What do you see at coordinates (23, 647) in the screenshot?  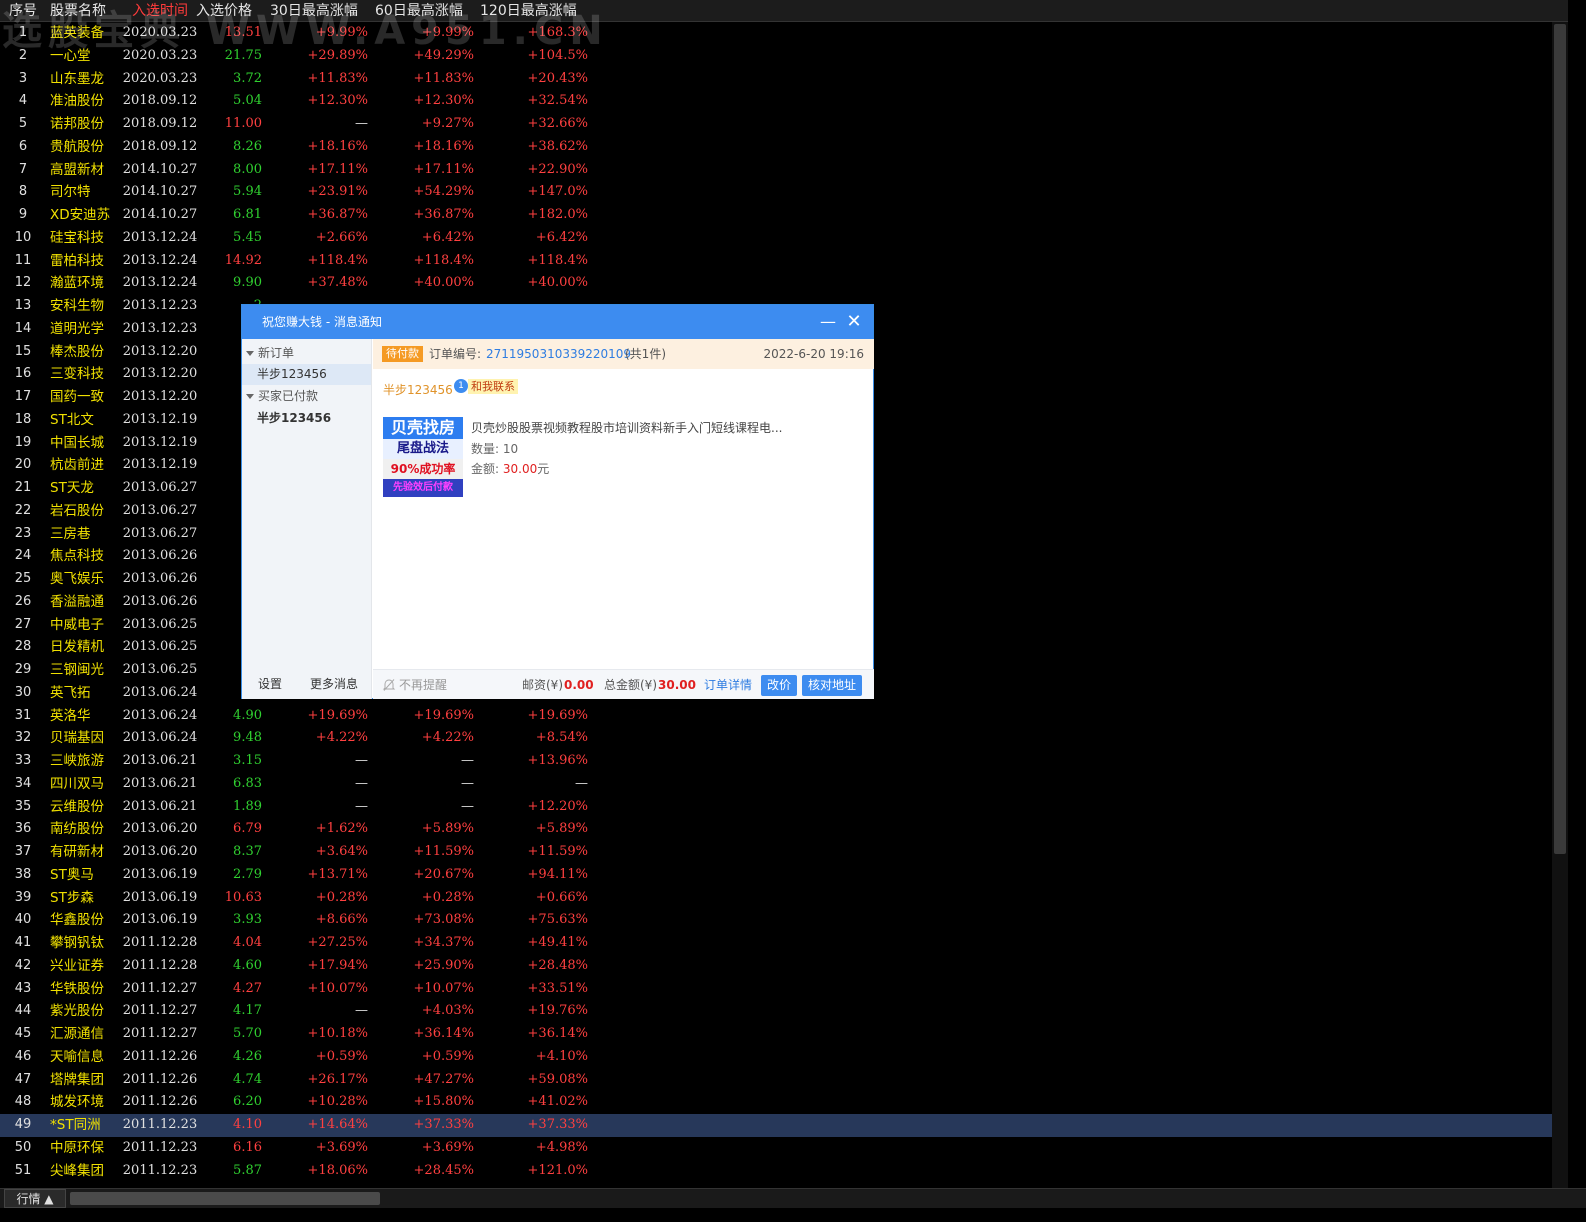 I see `row-number: 28` at bounding box center [23, 647].